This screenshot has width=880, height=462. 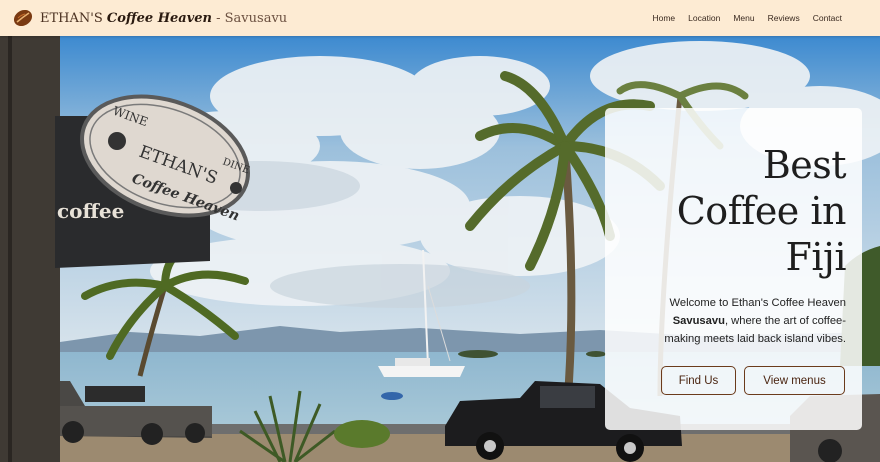 I want to click on nav-links: Home Location Menu Reviews Contact, so click(x=747, y=18).